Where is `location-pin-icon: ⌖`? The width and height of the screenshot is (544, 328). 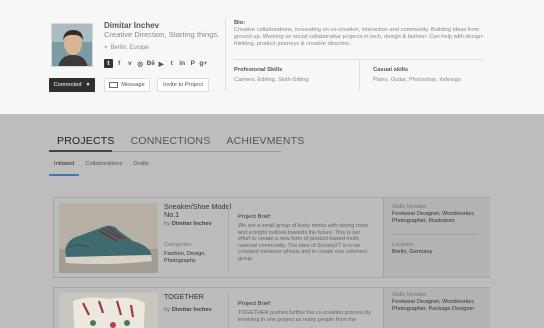
location-pin-icon: ⌖ is located at coordinates (106, 47).